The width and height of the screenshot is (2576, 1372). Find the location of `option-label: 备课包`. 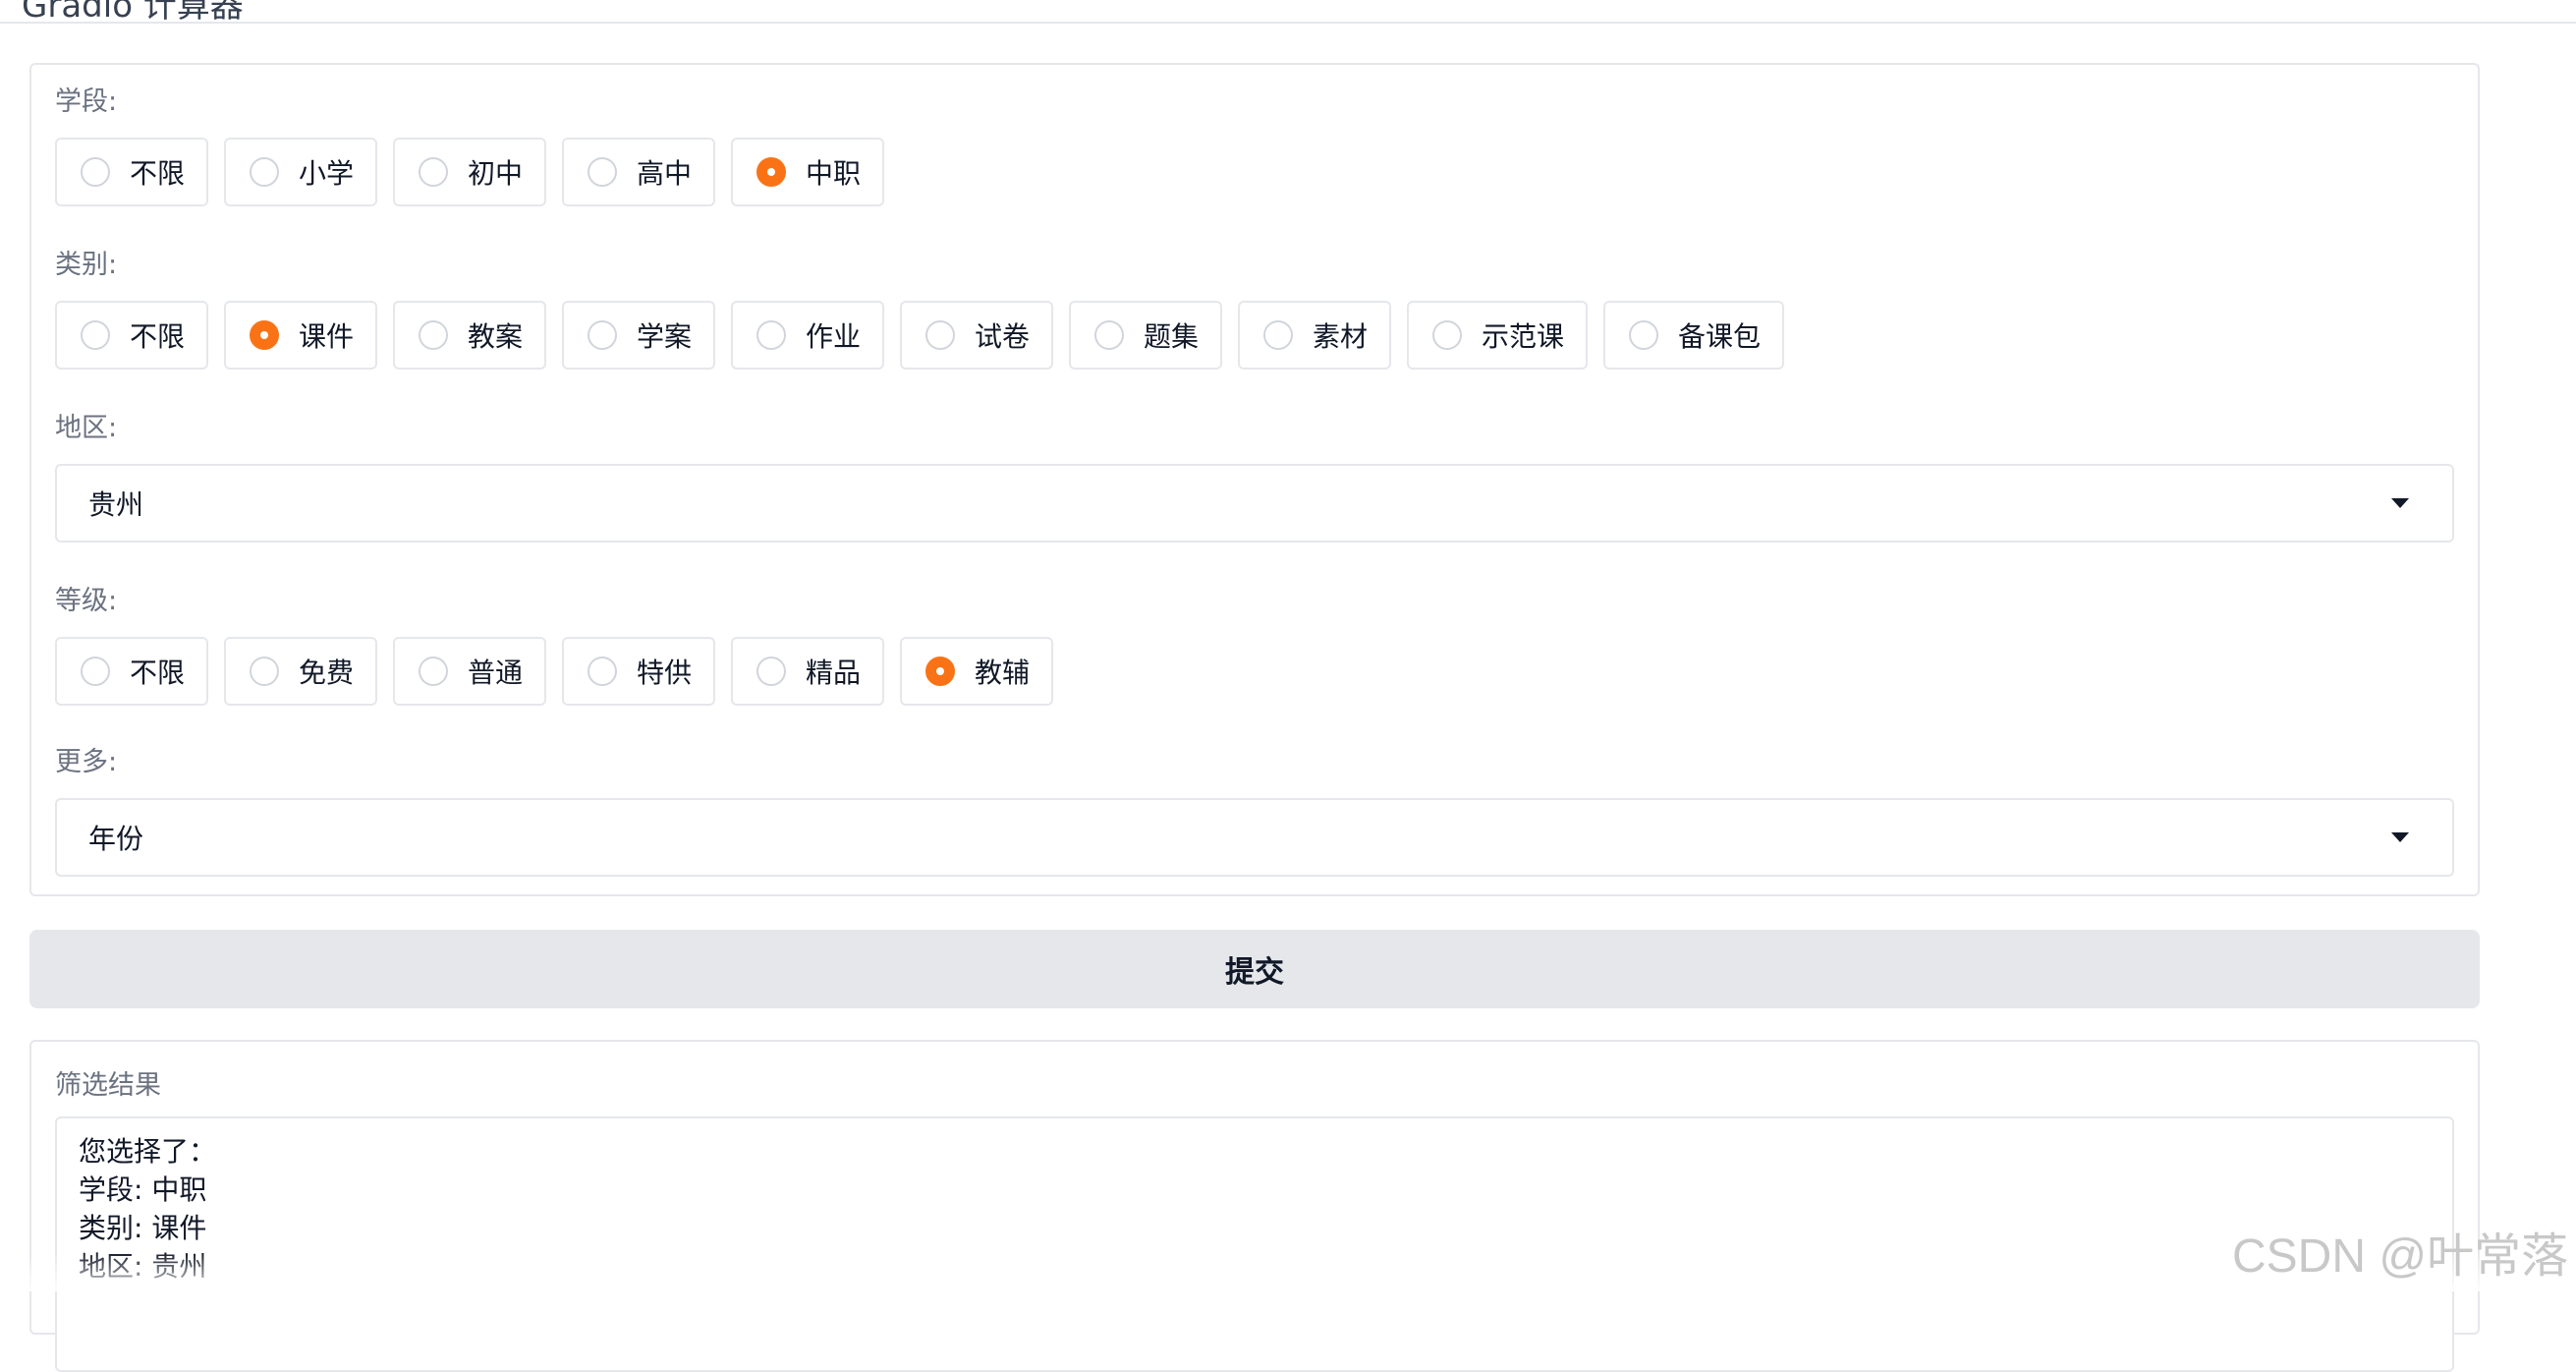

option-label: 备课包 is located at coordinates (1720, 336).